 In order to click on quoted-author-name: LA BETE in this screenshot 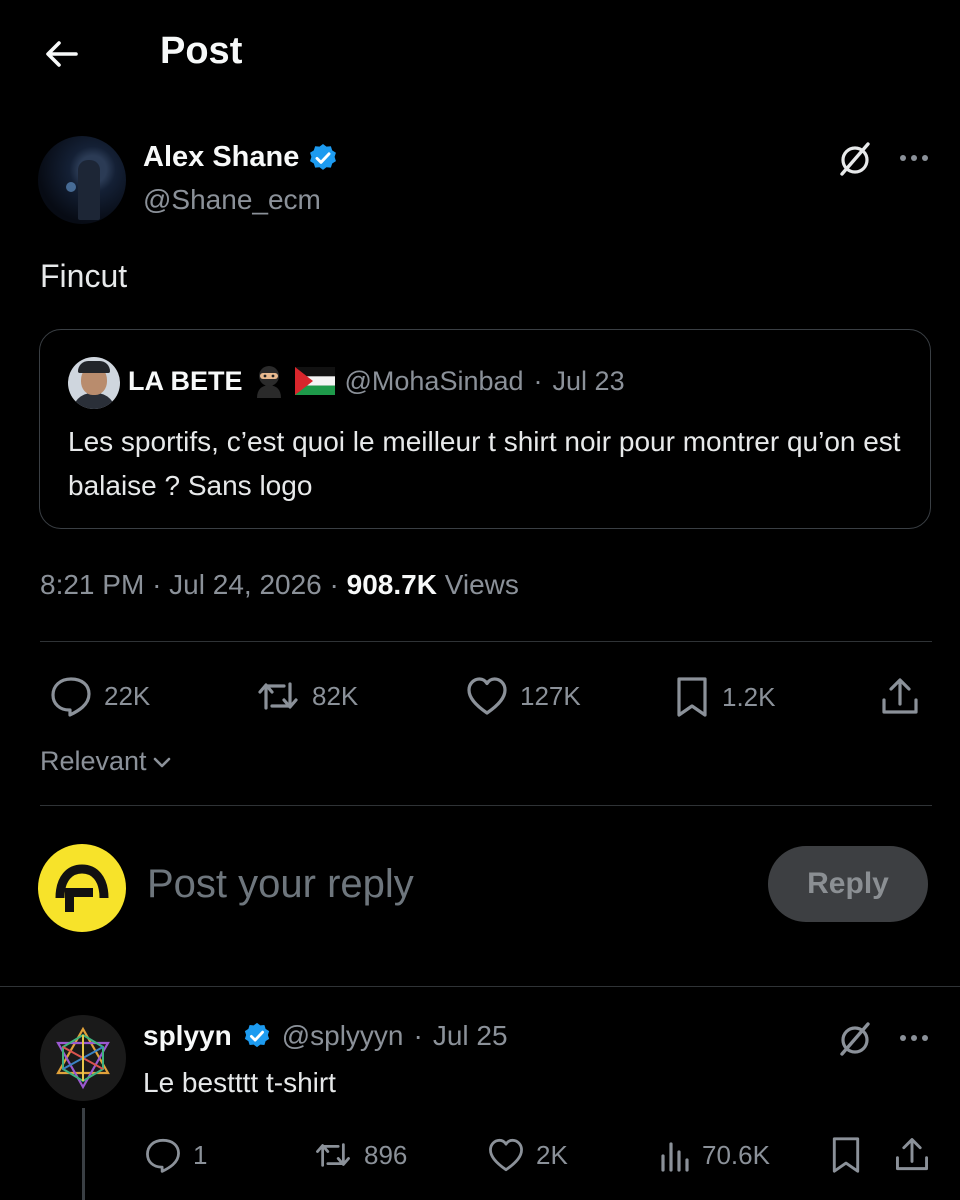, I will do `click(185, 380)`.